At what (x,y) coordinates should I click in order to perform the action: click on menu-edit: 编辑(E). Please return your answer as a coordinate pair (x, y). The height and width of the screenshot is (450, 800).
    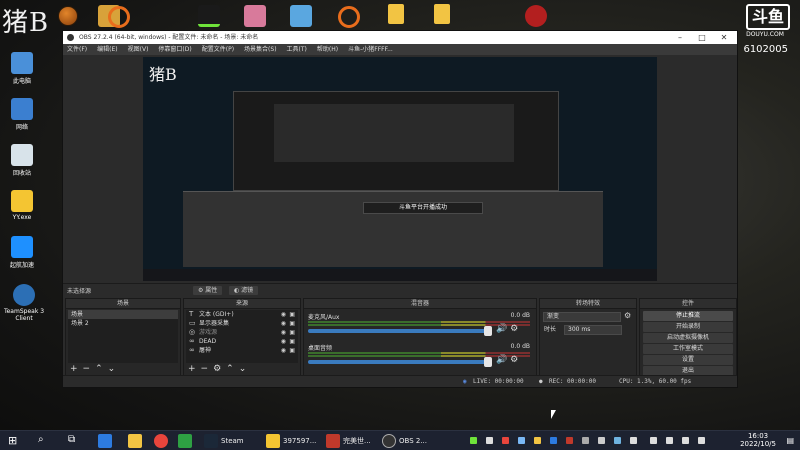
    Looking at the image, I should click on (107, 49).